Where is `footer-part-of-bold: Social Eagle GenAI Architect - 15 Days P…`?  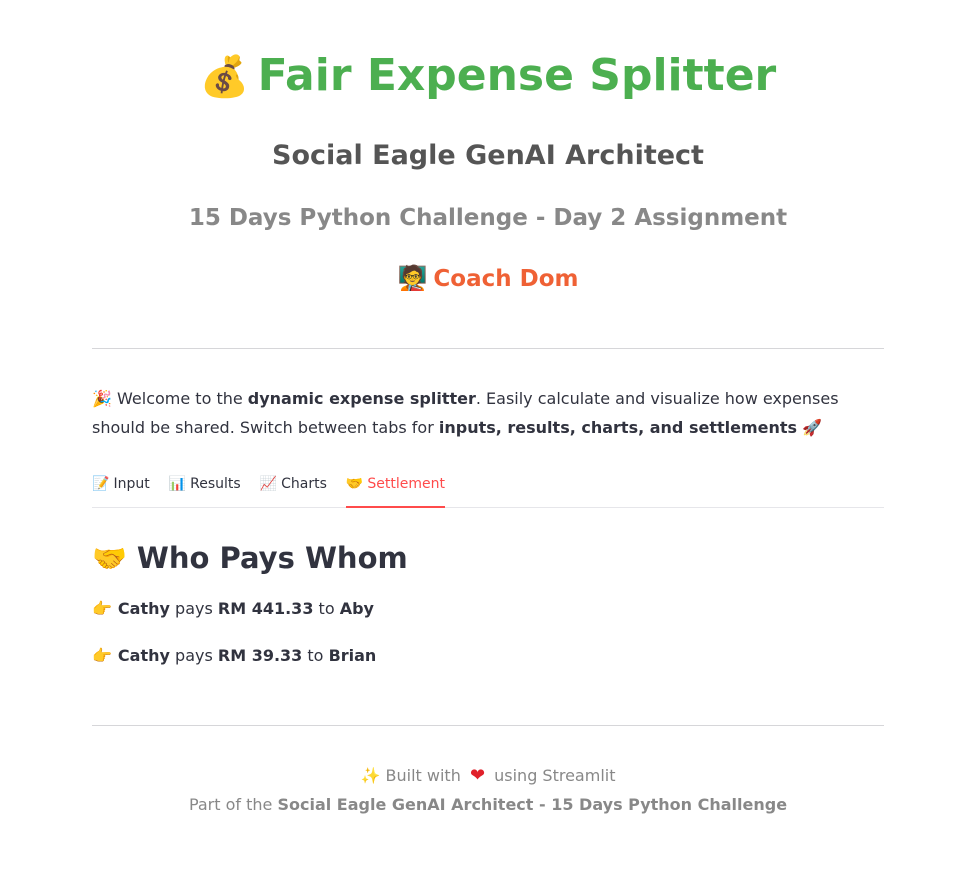
footer-part-of-bold: Social Eagle GenAI Architect - 15 Days P… is located at coordinates (532, 804).